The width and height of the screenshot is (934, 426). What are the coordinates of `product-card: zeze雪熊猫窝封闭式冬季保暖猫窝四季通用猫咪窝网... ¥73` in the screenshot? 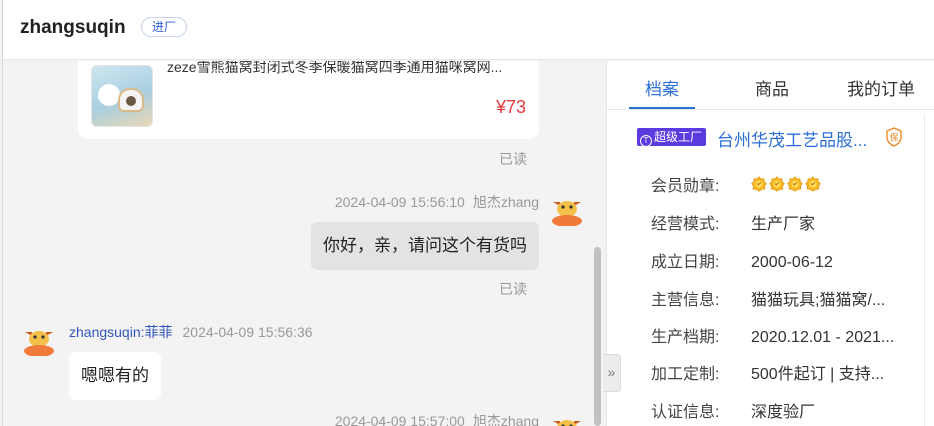 It's located at (308, 100).